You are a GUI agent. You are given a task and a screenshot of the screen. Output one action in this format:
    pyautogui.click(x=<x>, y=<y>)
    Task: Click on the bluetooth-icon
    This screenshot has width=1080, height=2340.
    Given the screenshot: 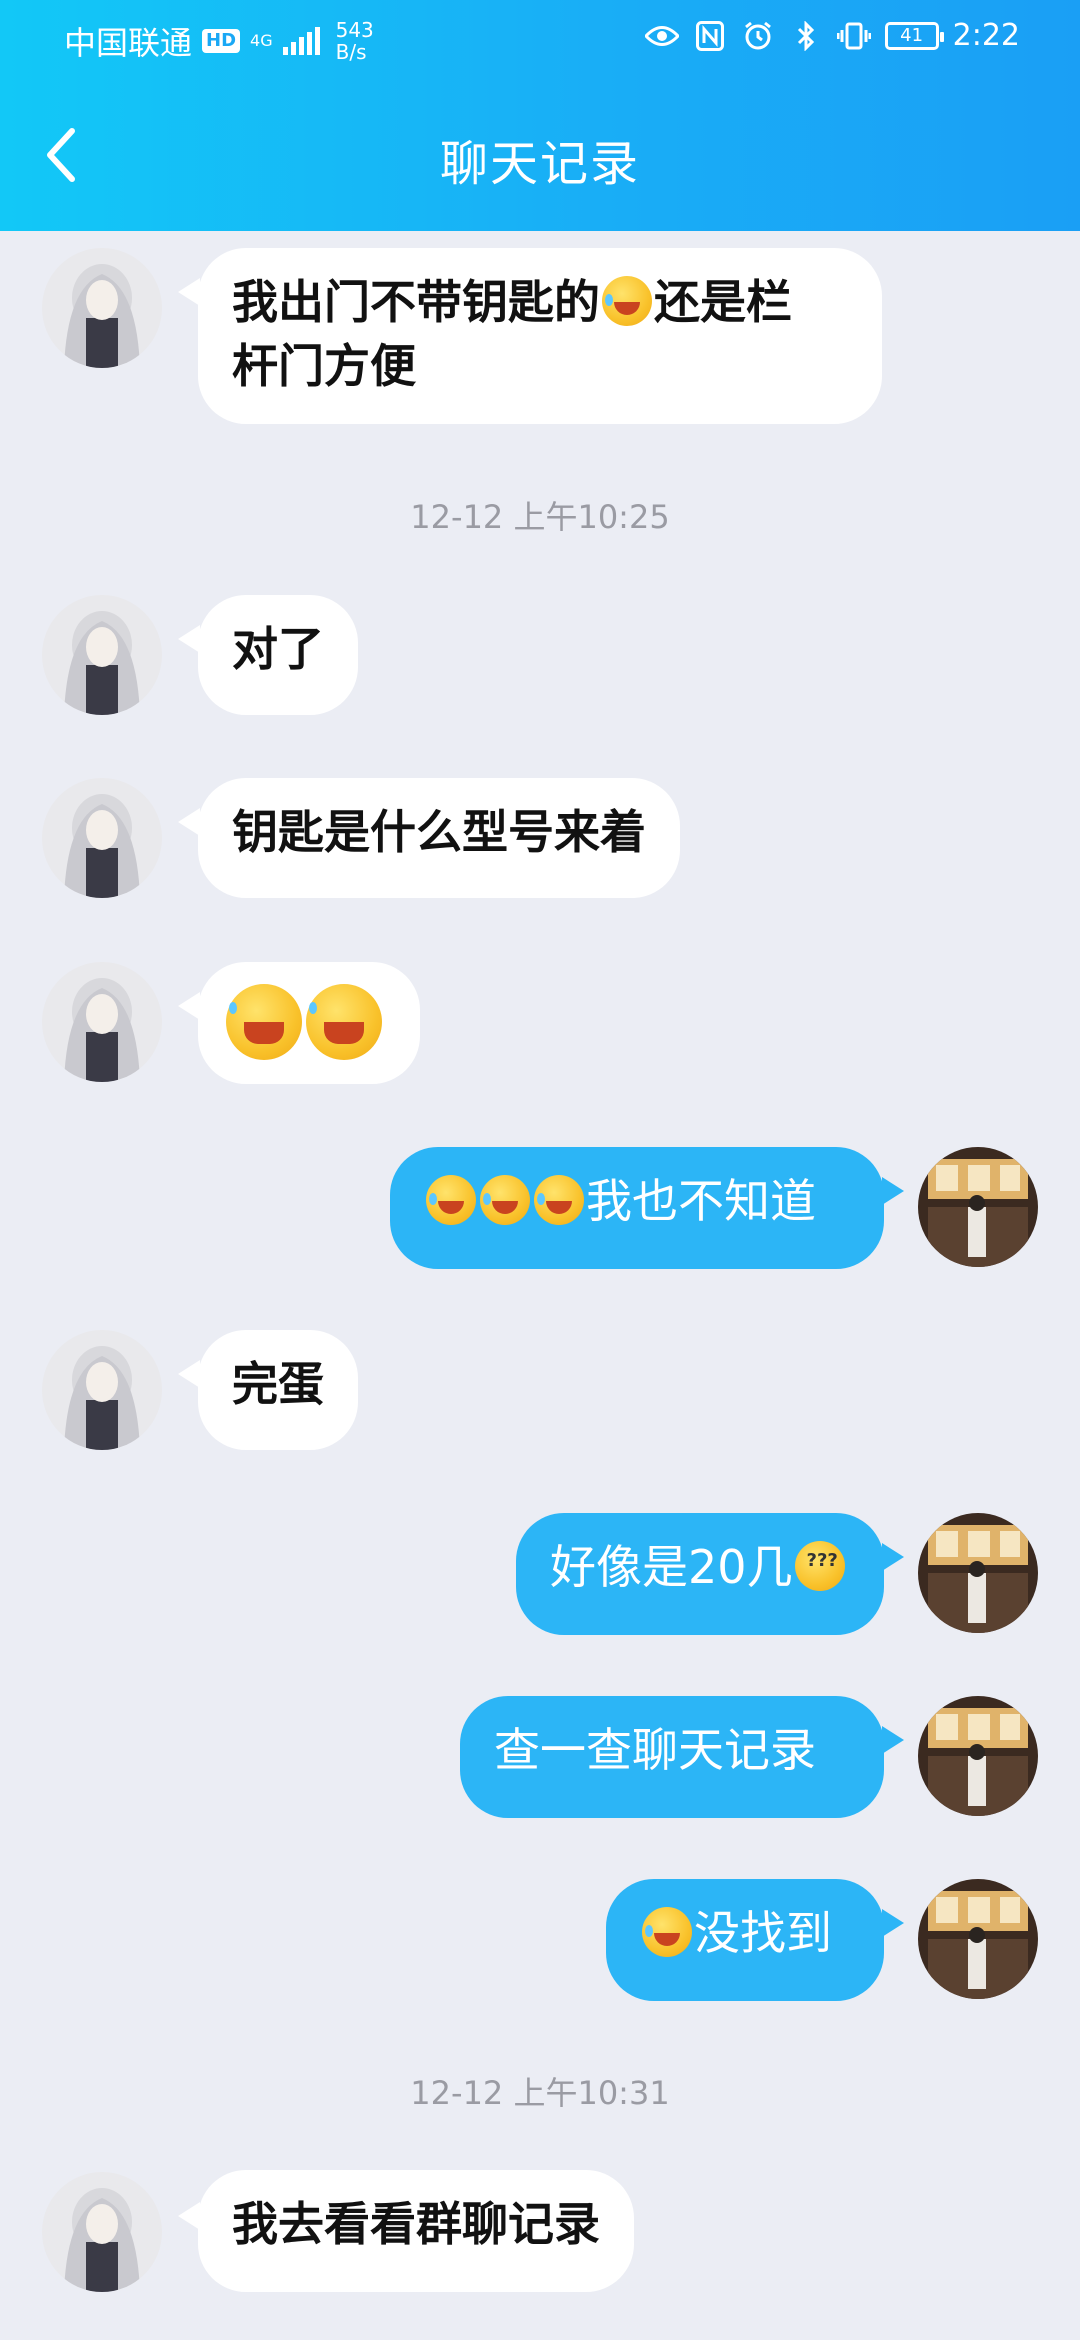 What is the action you would take?
    pyautogui.click(x=806, y=36)
    